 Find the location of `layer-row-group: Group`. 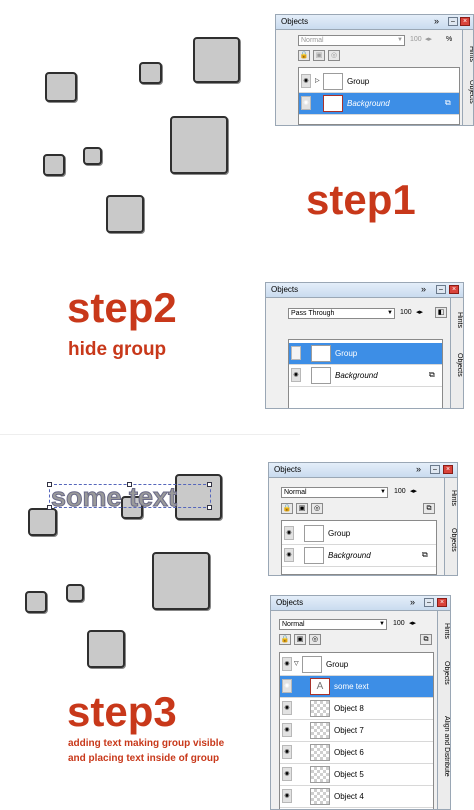

layer-row-group: Group is located at coordinates (365, 354).